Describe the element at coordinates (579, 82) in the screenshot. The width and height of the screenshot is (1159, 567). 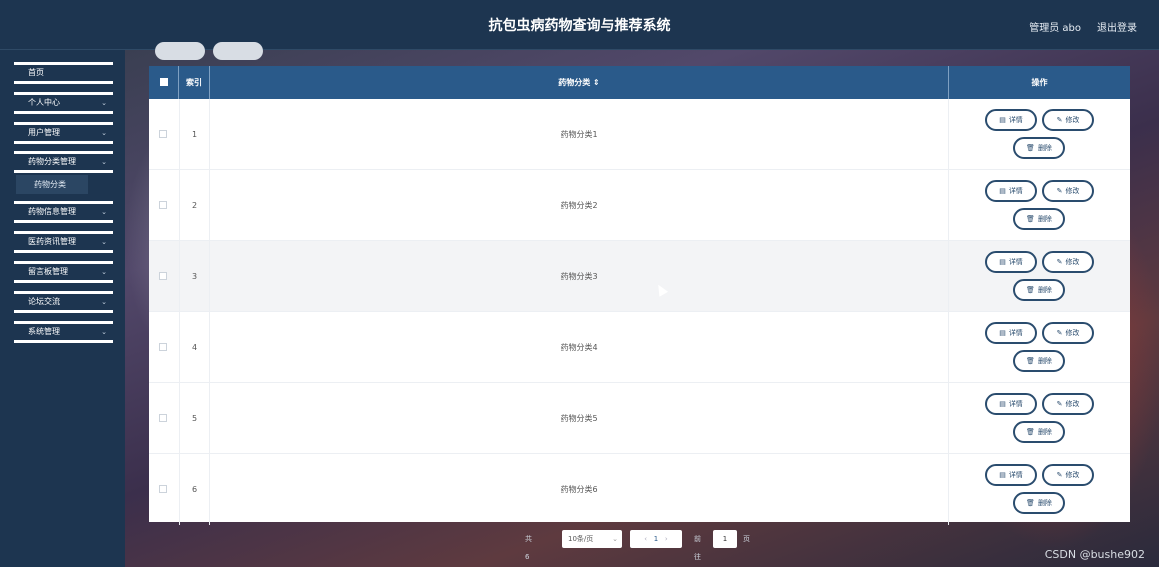
I see `column-header-category: 药物分类 ⇕` at that location.